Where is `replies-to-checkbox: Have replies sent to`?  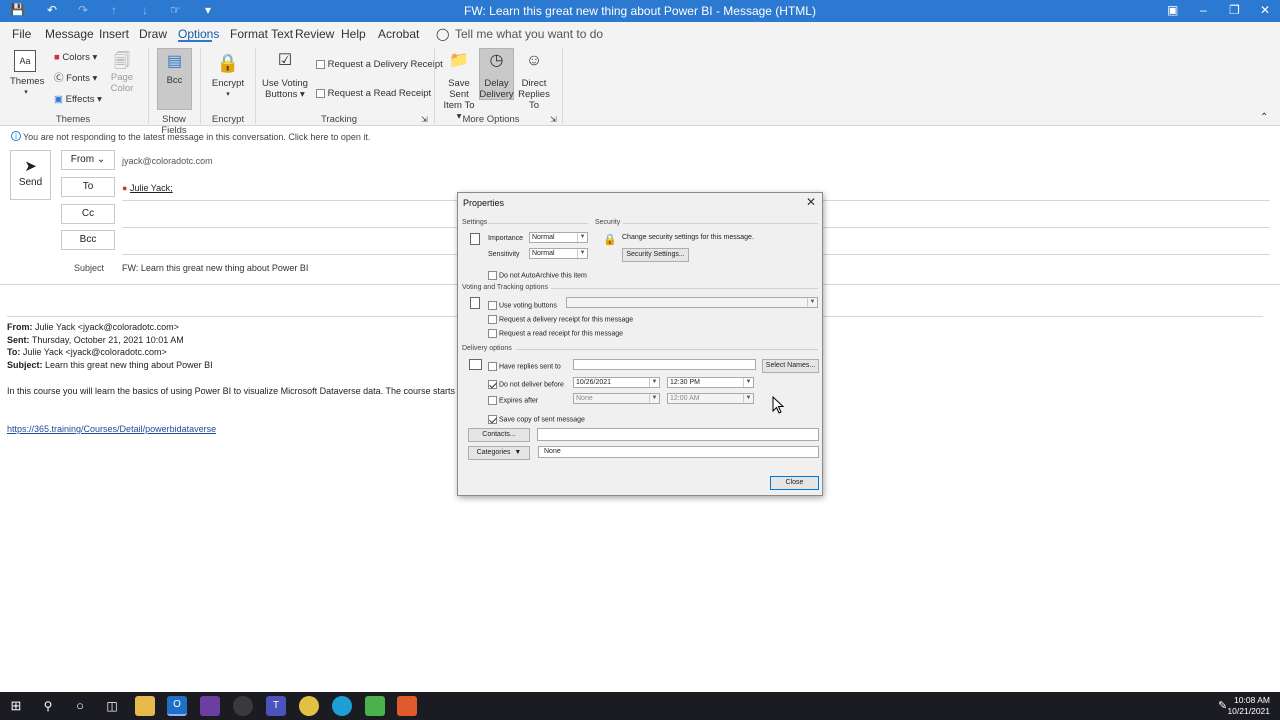 replies-to-checkbox: Have replies sent to is located at coordinates (524, 366).